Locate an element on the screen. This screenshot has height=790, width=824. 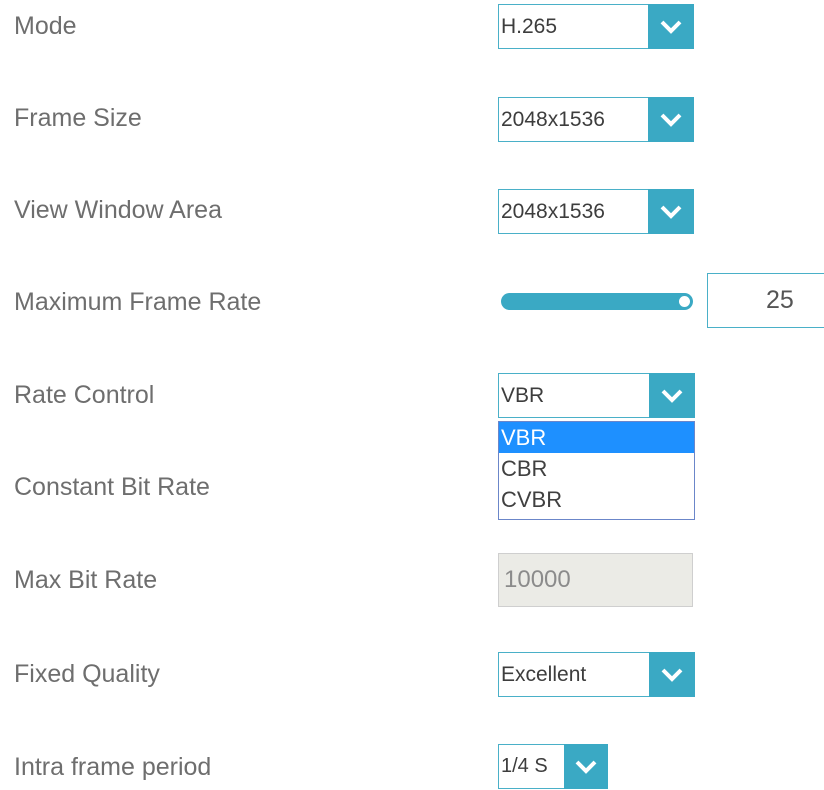
max-bit-rate-input: 10000 is located at coordinates (595, 580).